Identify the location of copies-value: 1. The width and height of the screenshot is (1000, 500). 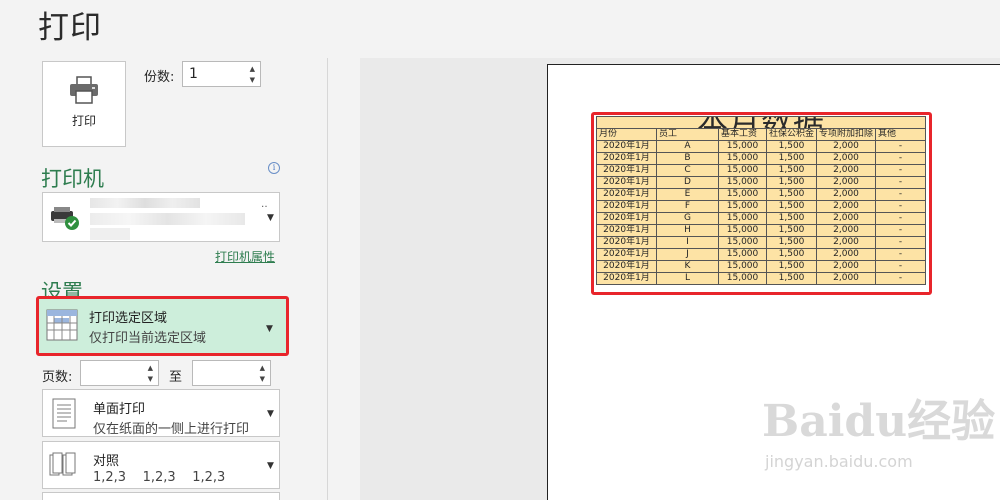
(193, 74).